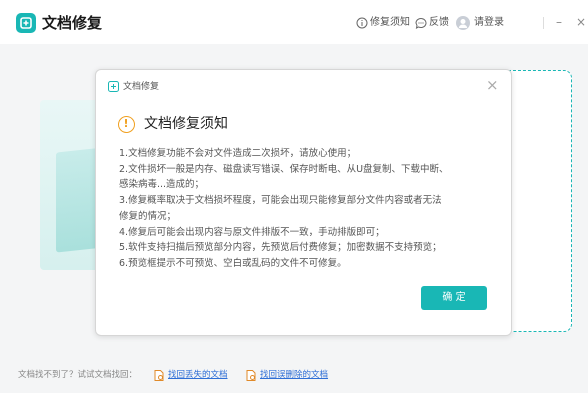 Image resolution: width=588 pixels, height=393 pixels. Describe the element at coordinates (198, 375) in the screenshot. I see `recover-lost-link-label: 找回丢失的文档` at that location.